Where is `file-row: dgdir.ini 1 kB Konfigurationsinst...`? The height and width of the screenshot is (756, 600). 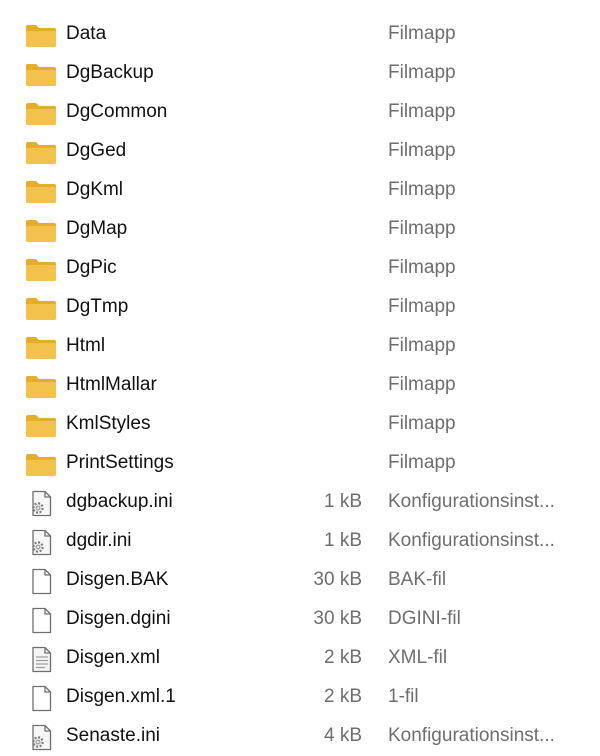 file-row: dgdir.ini 1 kB Konfigurationsinst... is located at coordinates (300, 540).